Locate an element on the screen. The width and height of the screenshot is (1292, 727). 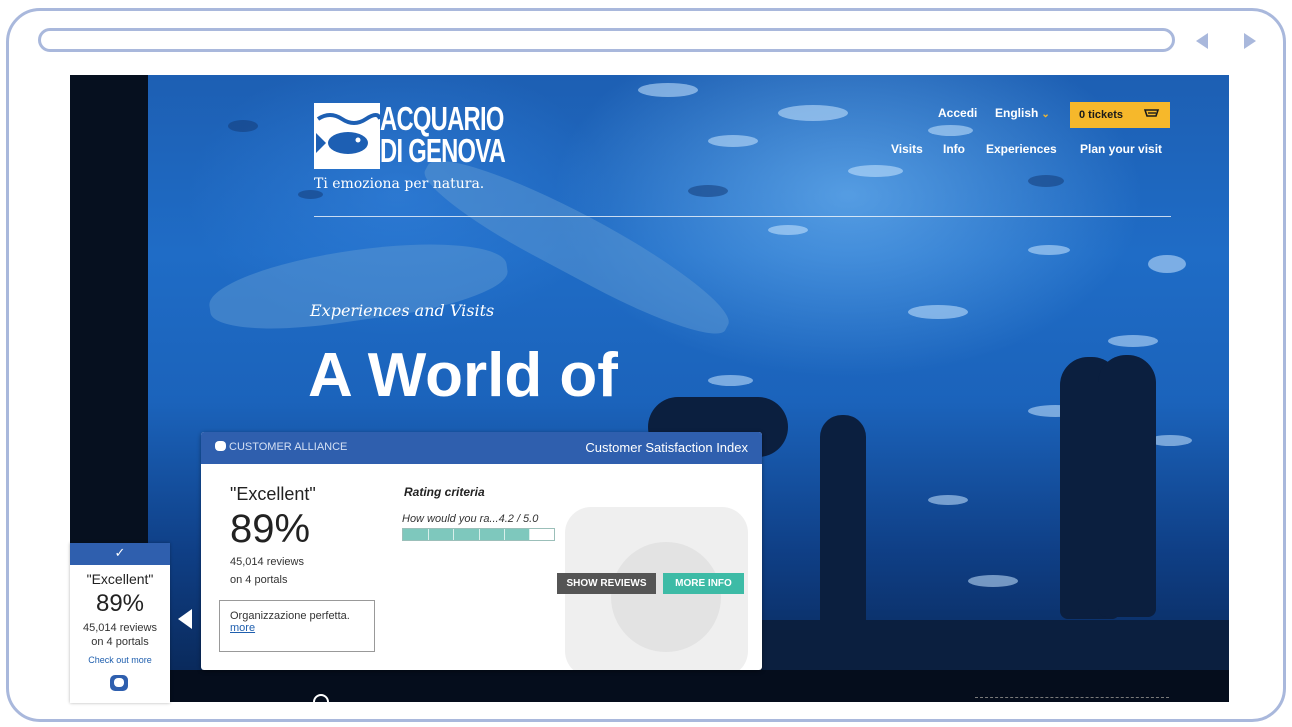
show-reviews-button: SHOW REVIEWS is located at coordinates (606, 583).